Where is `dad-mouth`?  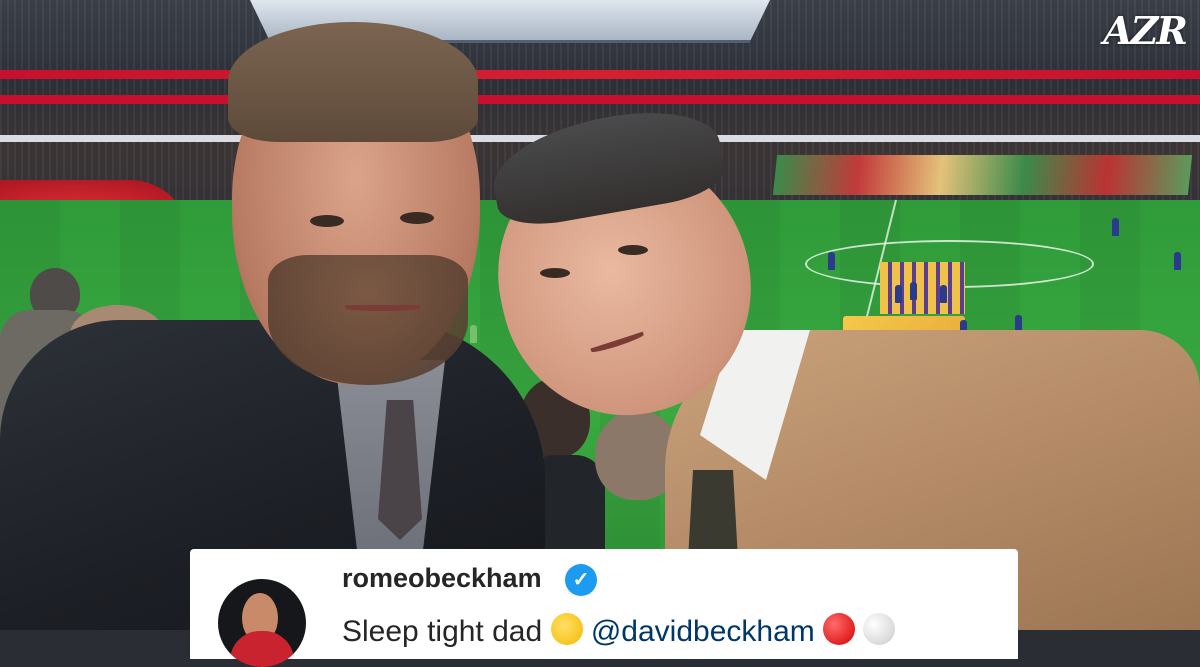
dad-mouth is located at coordinates (382, 308).